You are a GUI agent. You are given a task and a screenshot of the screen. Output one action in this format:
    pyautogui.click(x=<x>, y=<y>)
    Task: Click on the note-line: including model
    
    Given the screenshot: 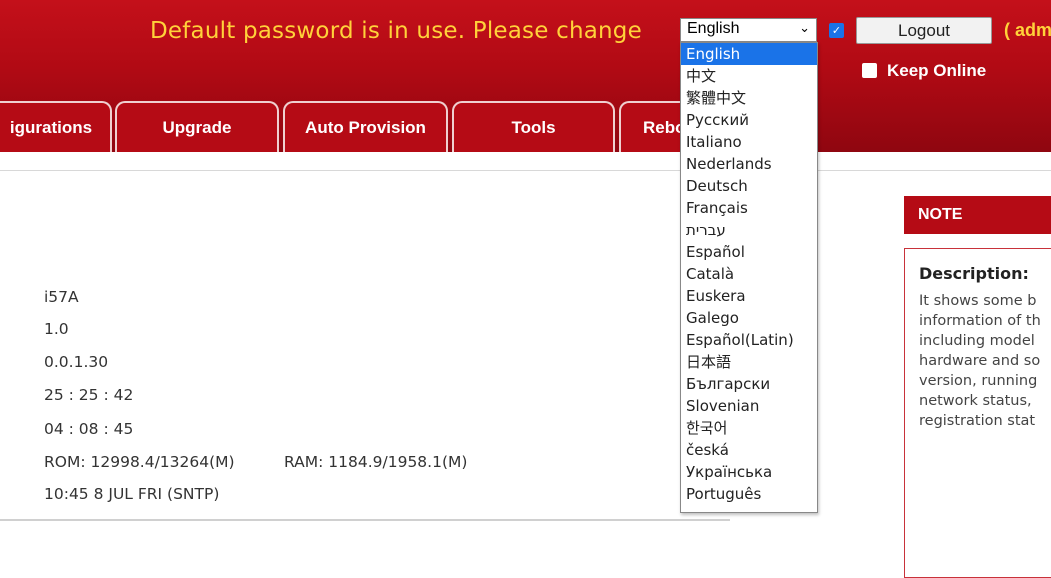 What is the action you would take?
    pyautogui.click(x=977, y=341)
    